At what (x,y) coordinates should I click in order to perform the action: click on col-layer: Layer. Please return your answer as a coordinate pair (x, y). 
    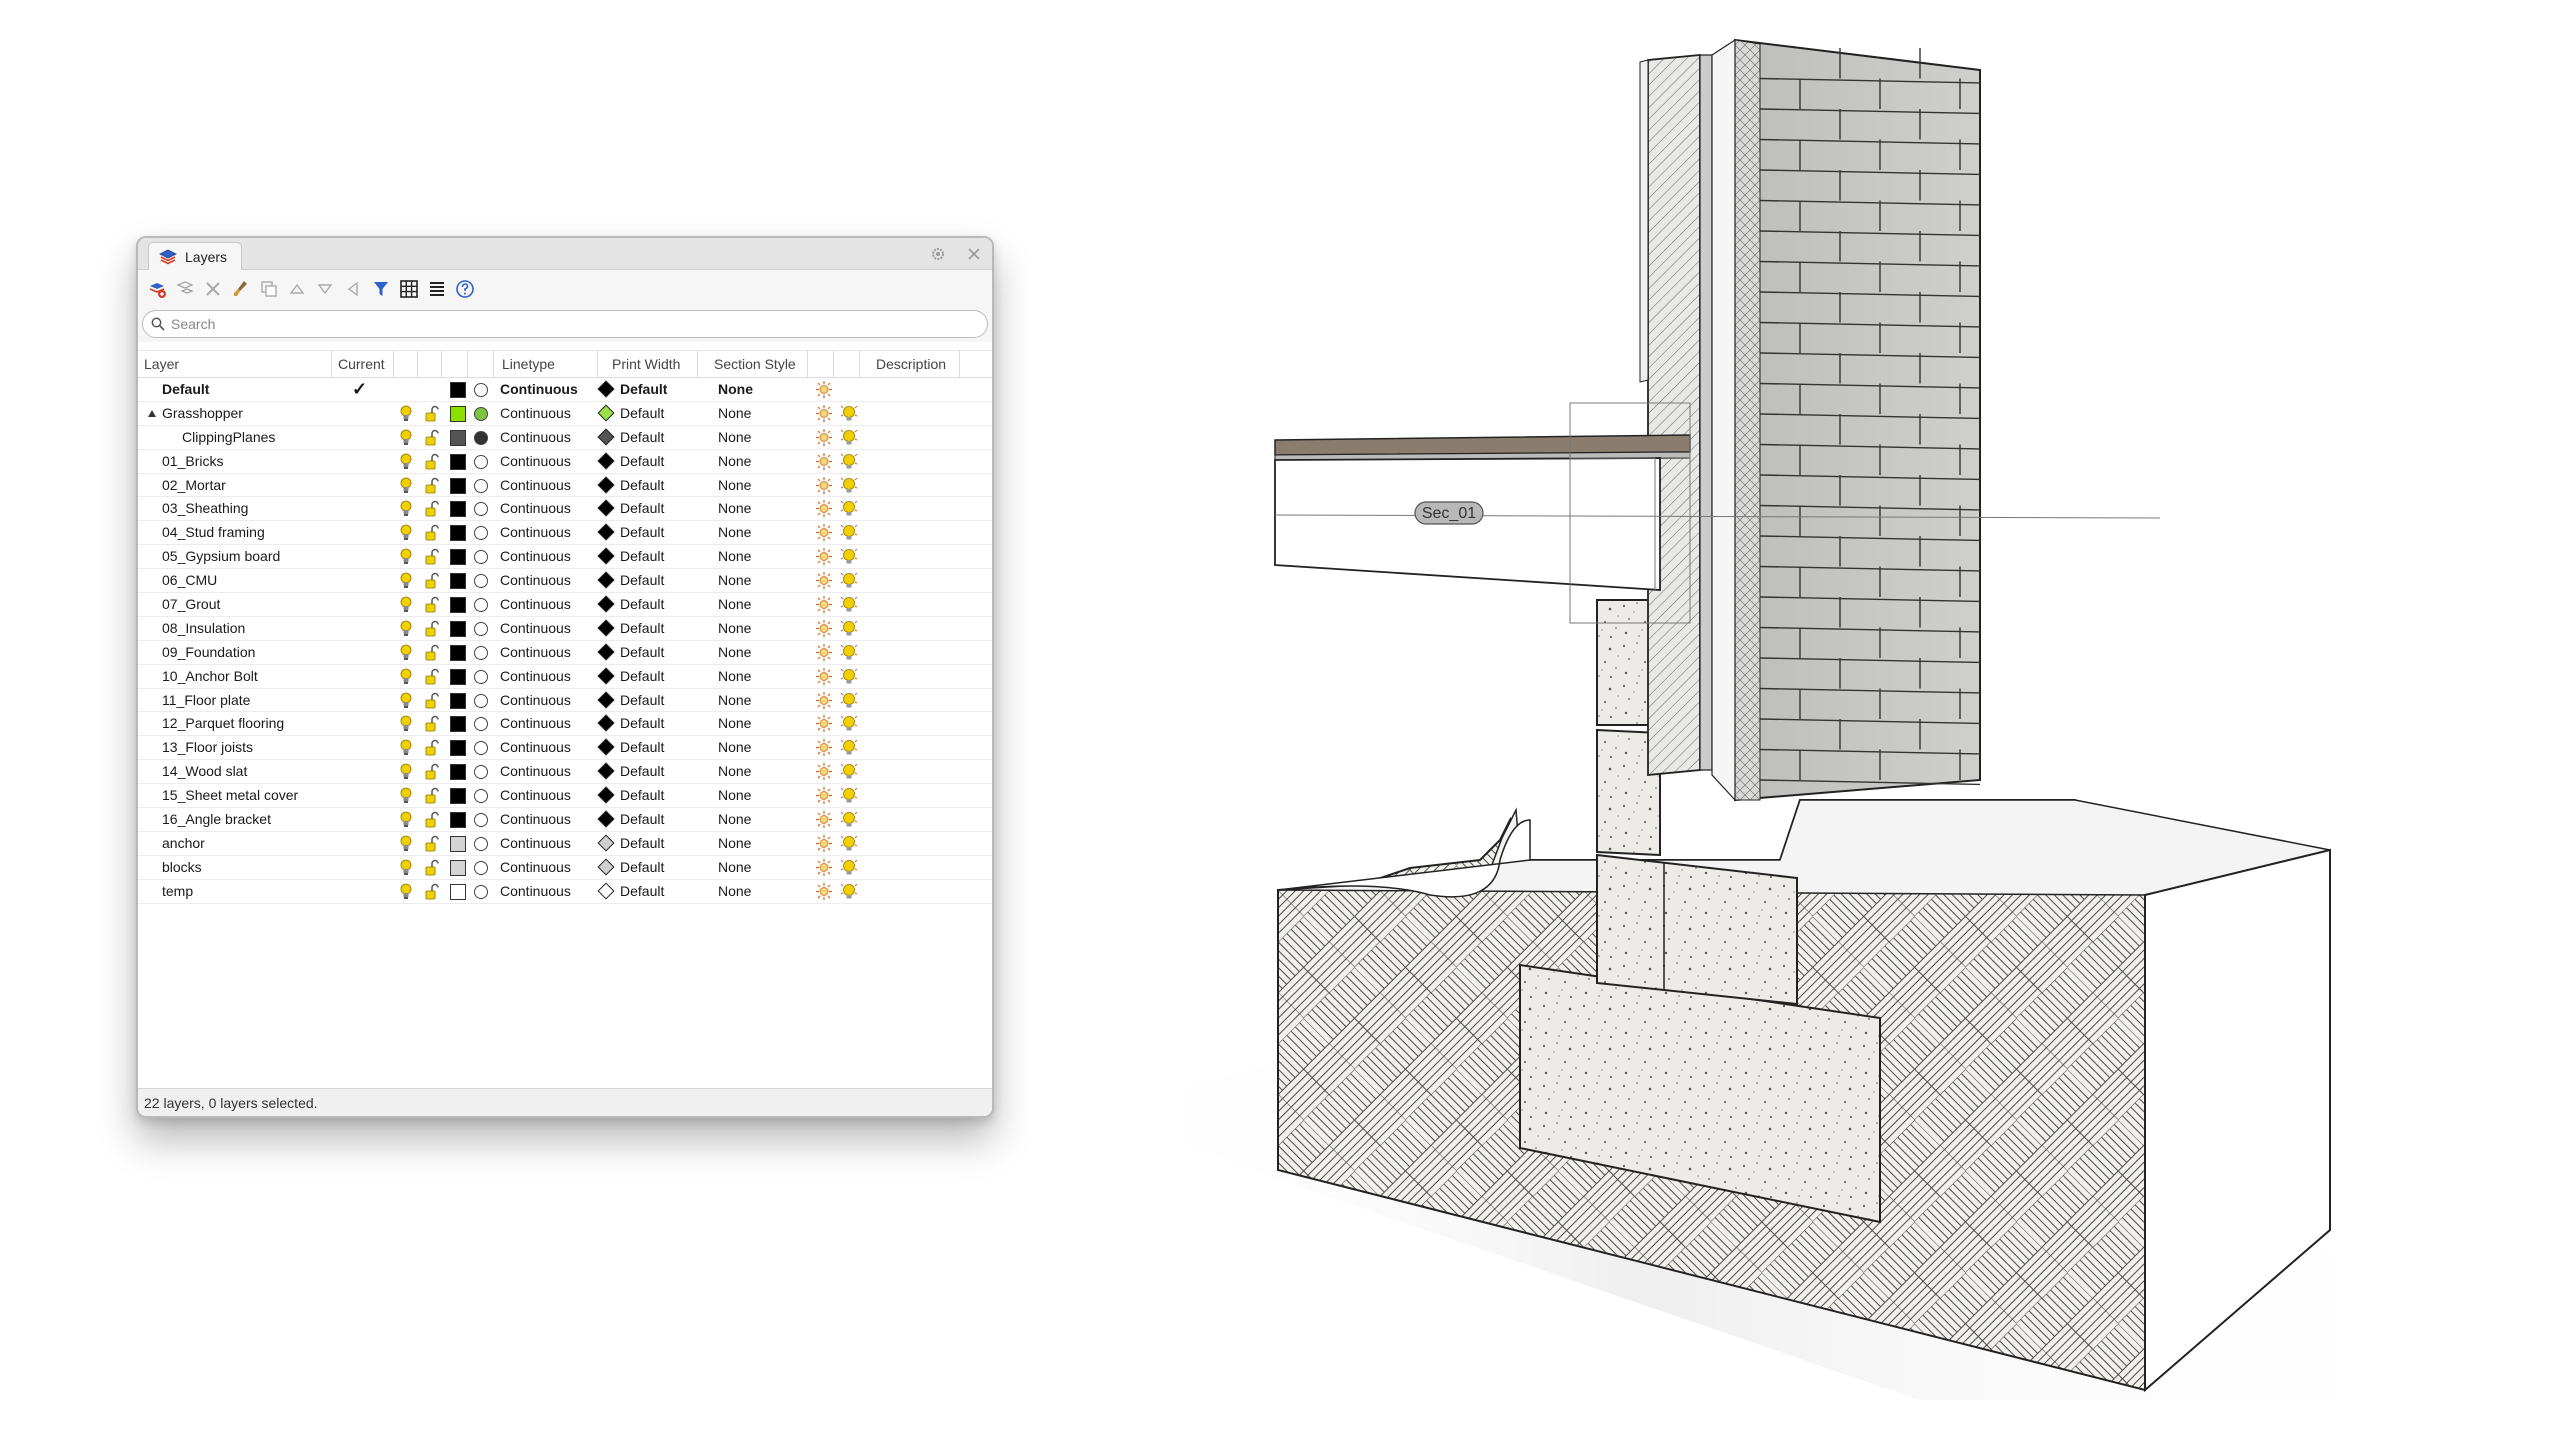
    Looking at the image, I should click on (235, 364).